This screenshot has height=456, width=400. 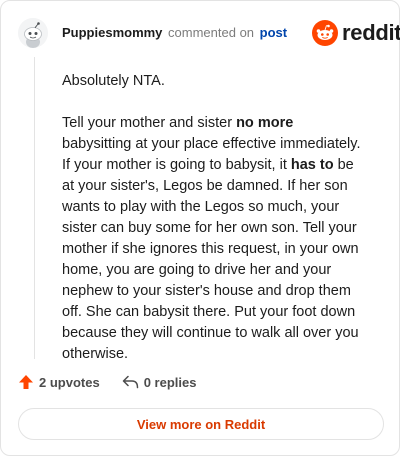 I want to click on comment-actions: 2 upvotes 0 replies, so click(x=107, y=382).